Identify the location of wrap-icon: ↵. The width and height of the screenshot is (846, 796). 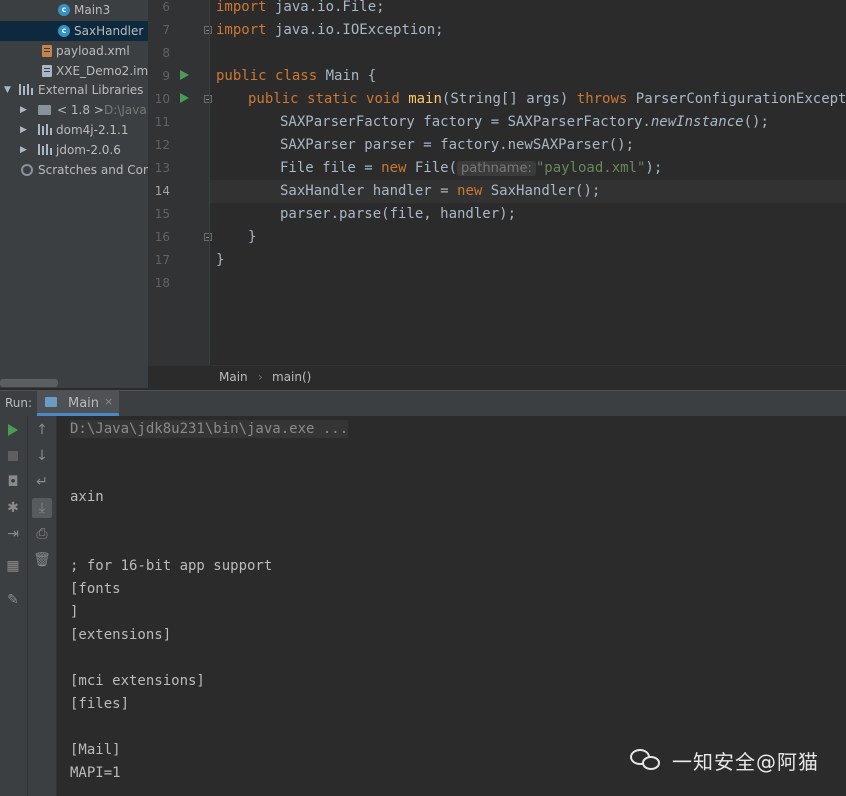
(42, 482).